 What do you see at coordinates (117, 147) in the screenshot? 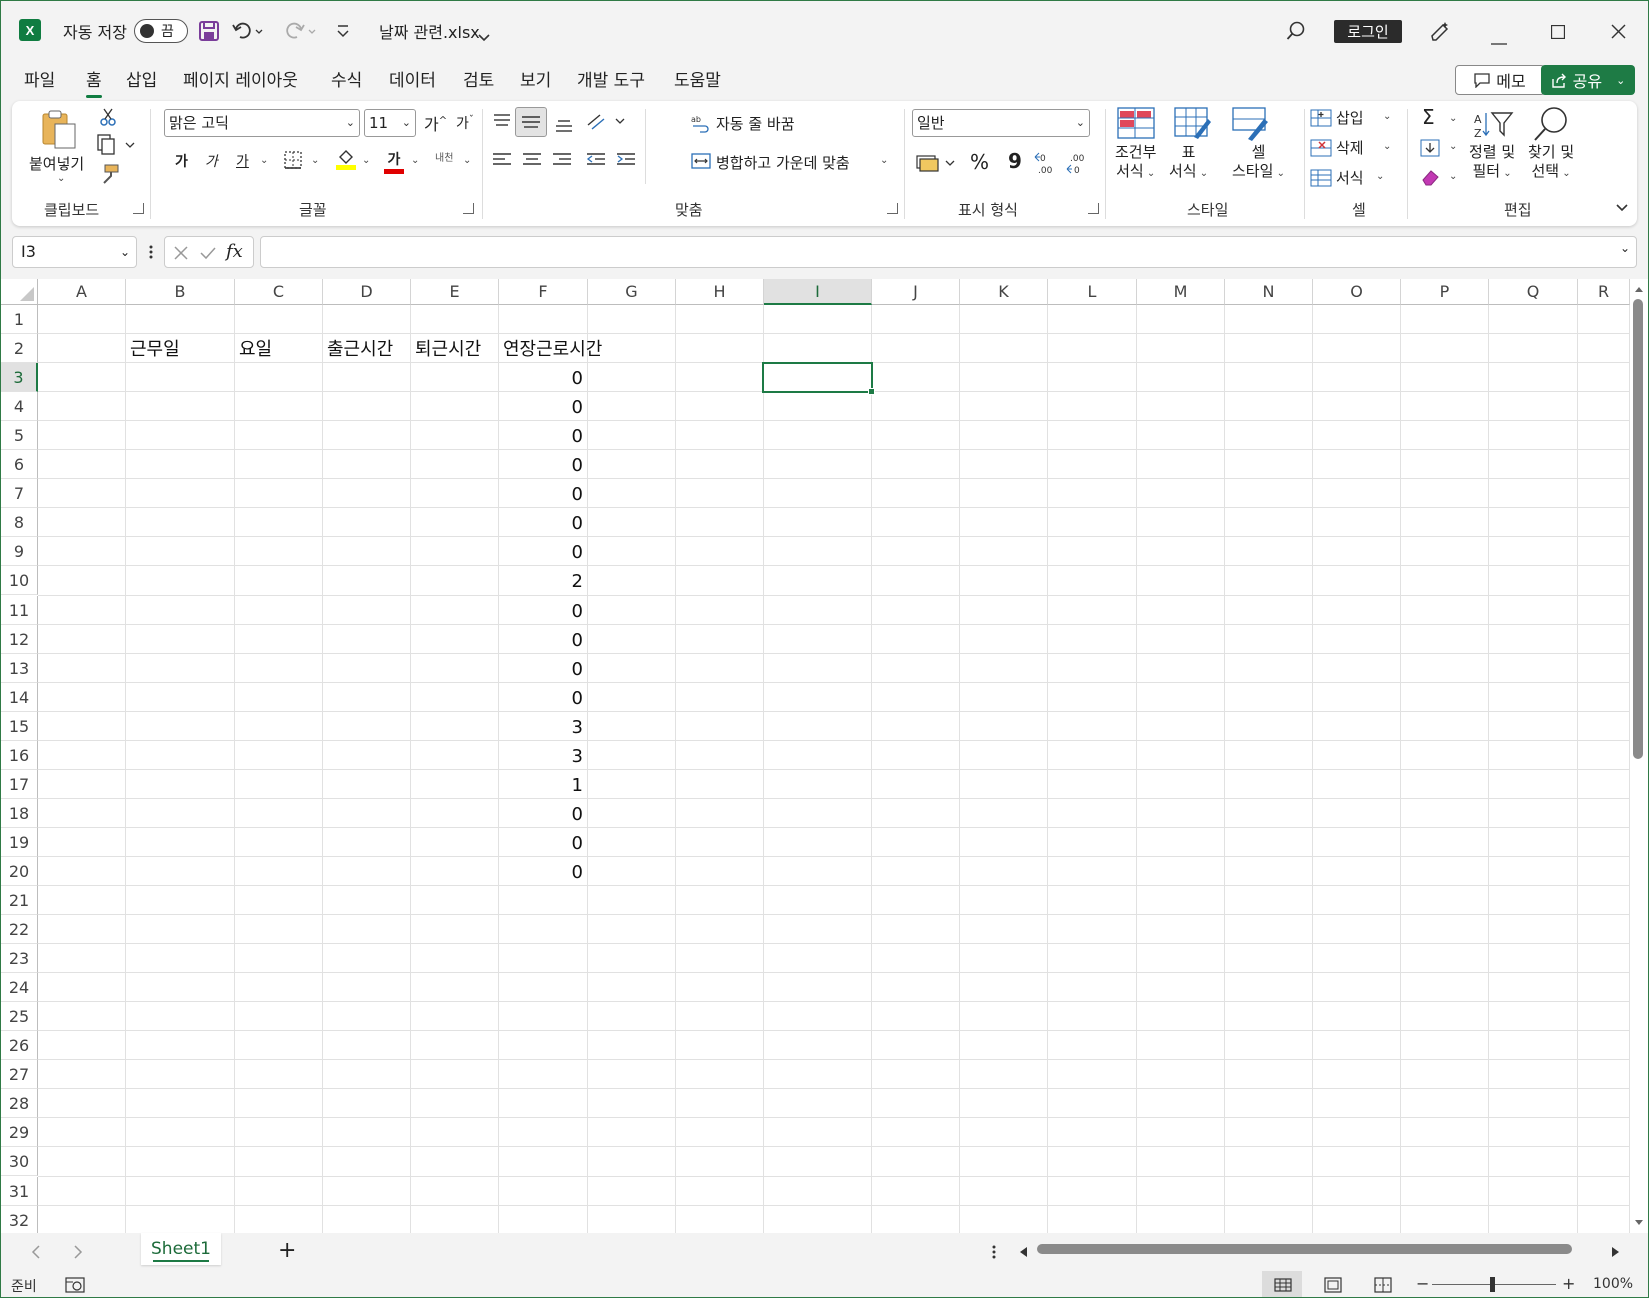
I see `copy-icon` at bounding box center [117, 147].